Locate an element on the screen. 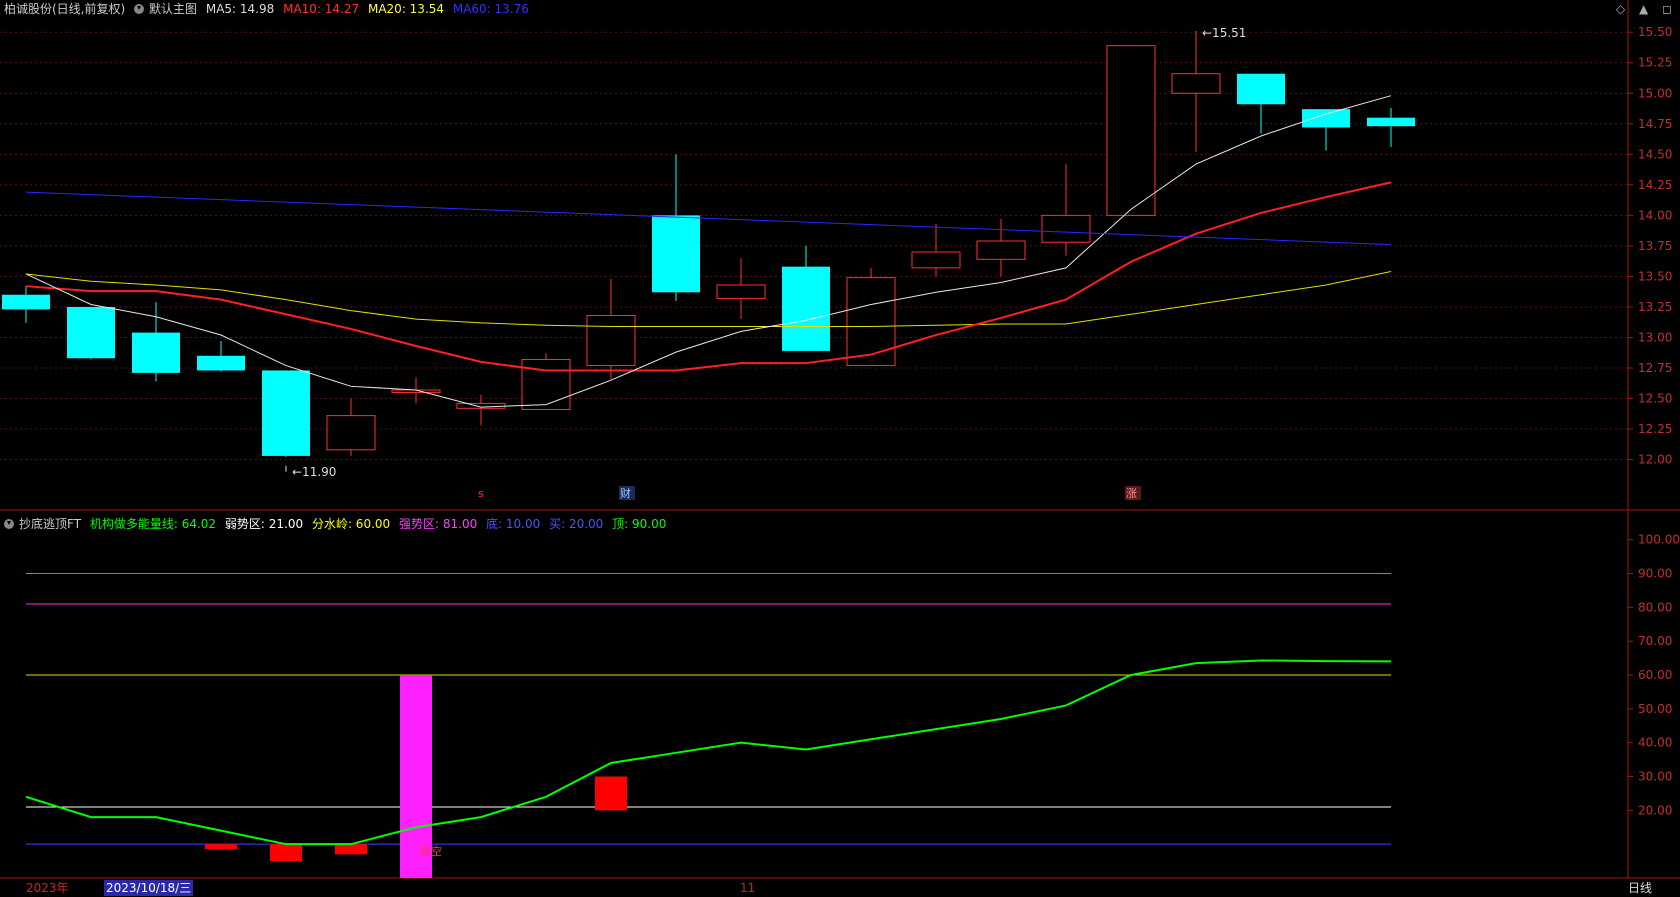  main-ytick-label: 13.00 is located at coordinates (1655, 337).